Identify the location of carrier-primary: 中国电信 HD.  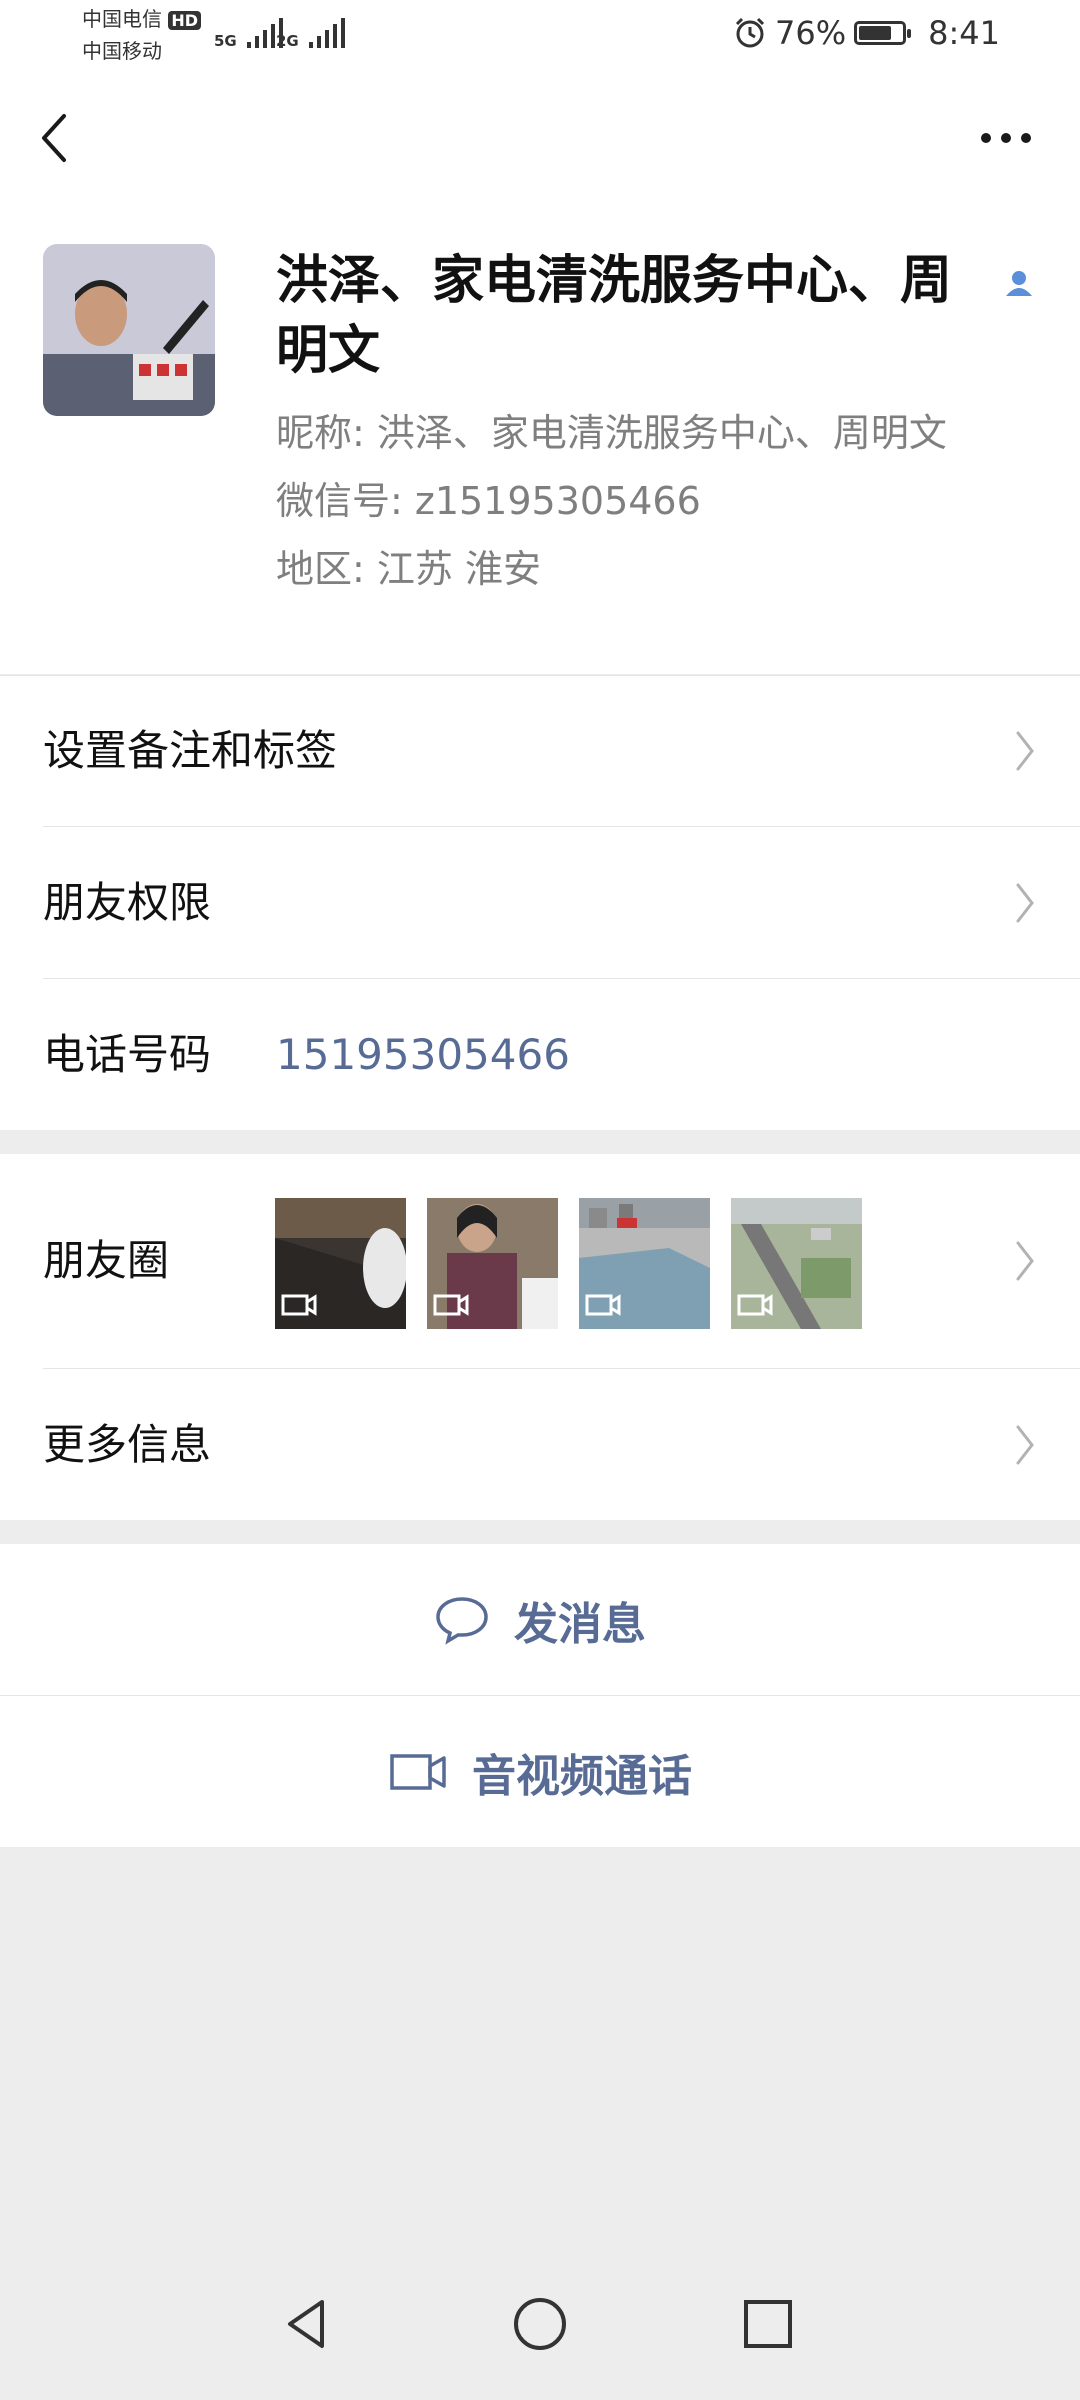
(142, 20).